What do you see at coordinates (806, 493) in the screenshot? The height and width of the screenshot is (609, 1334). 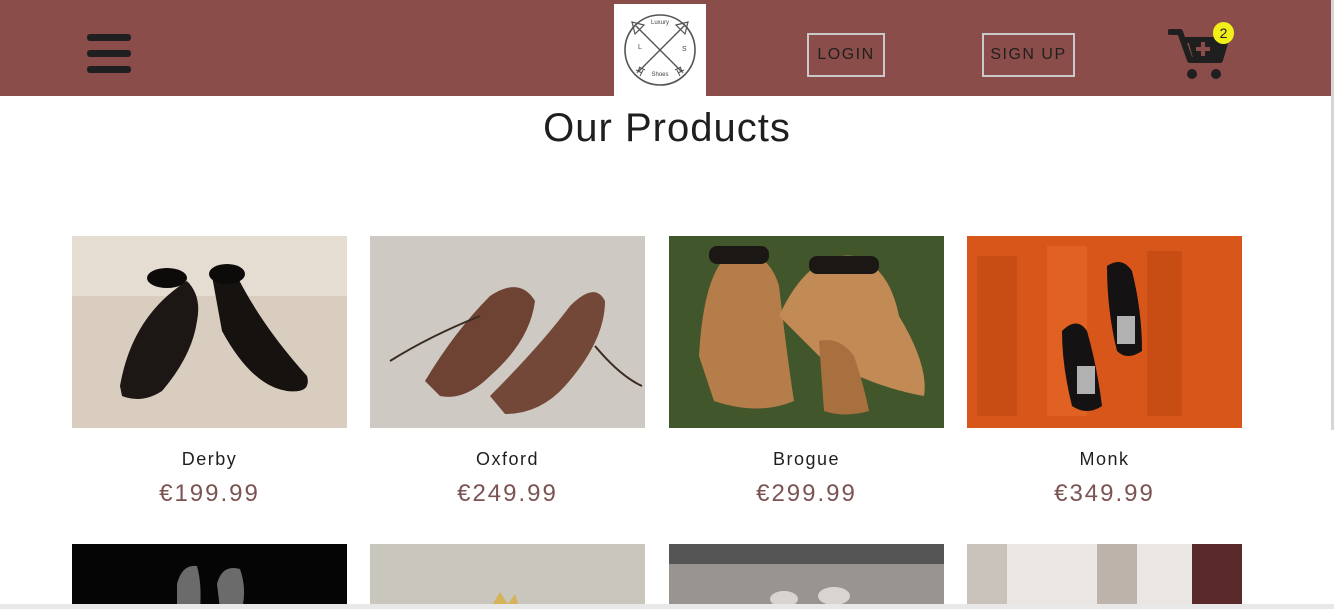 I see `product-price: €299.99` at bounding box center [806, 493].